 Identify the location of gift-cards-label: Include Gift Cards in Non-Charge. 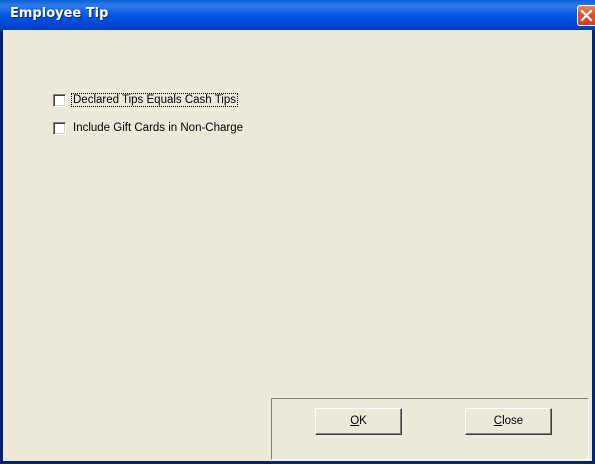
(158, 128).